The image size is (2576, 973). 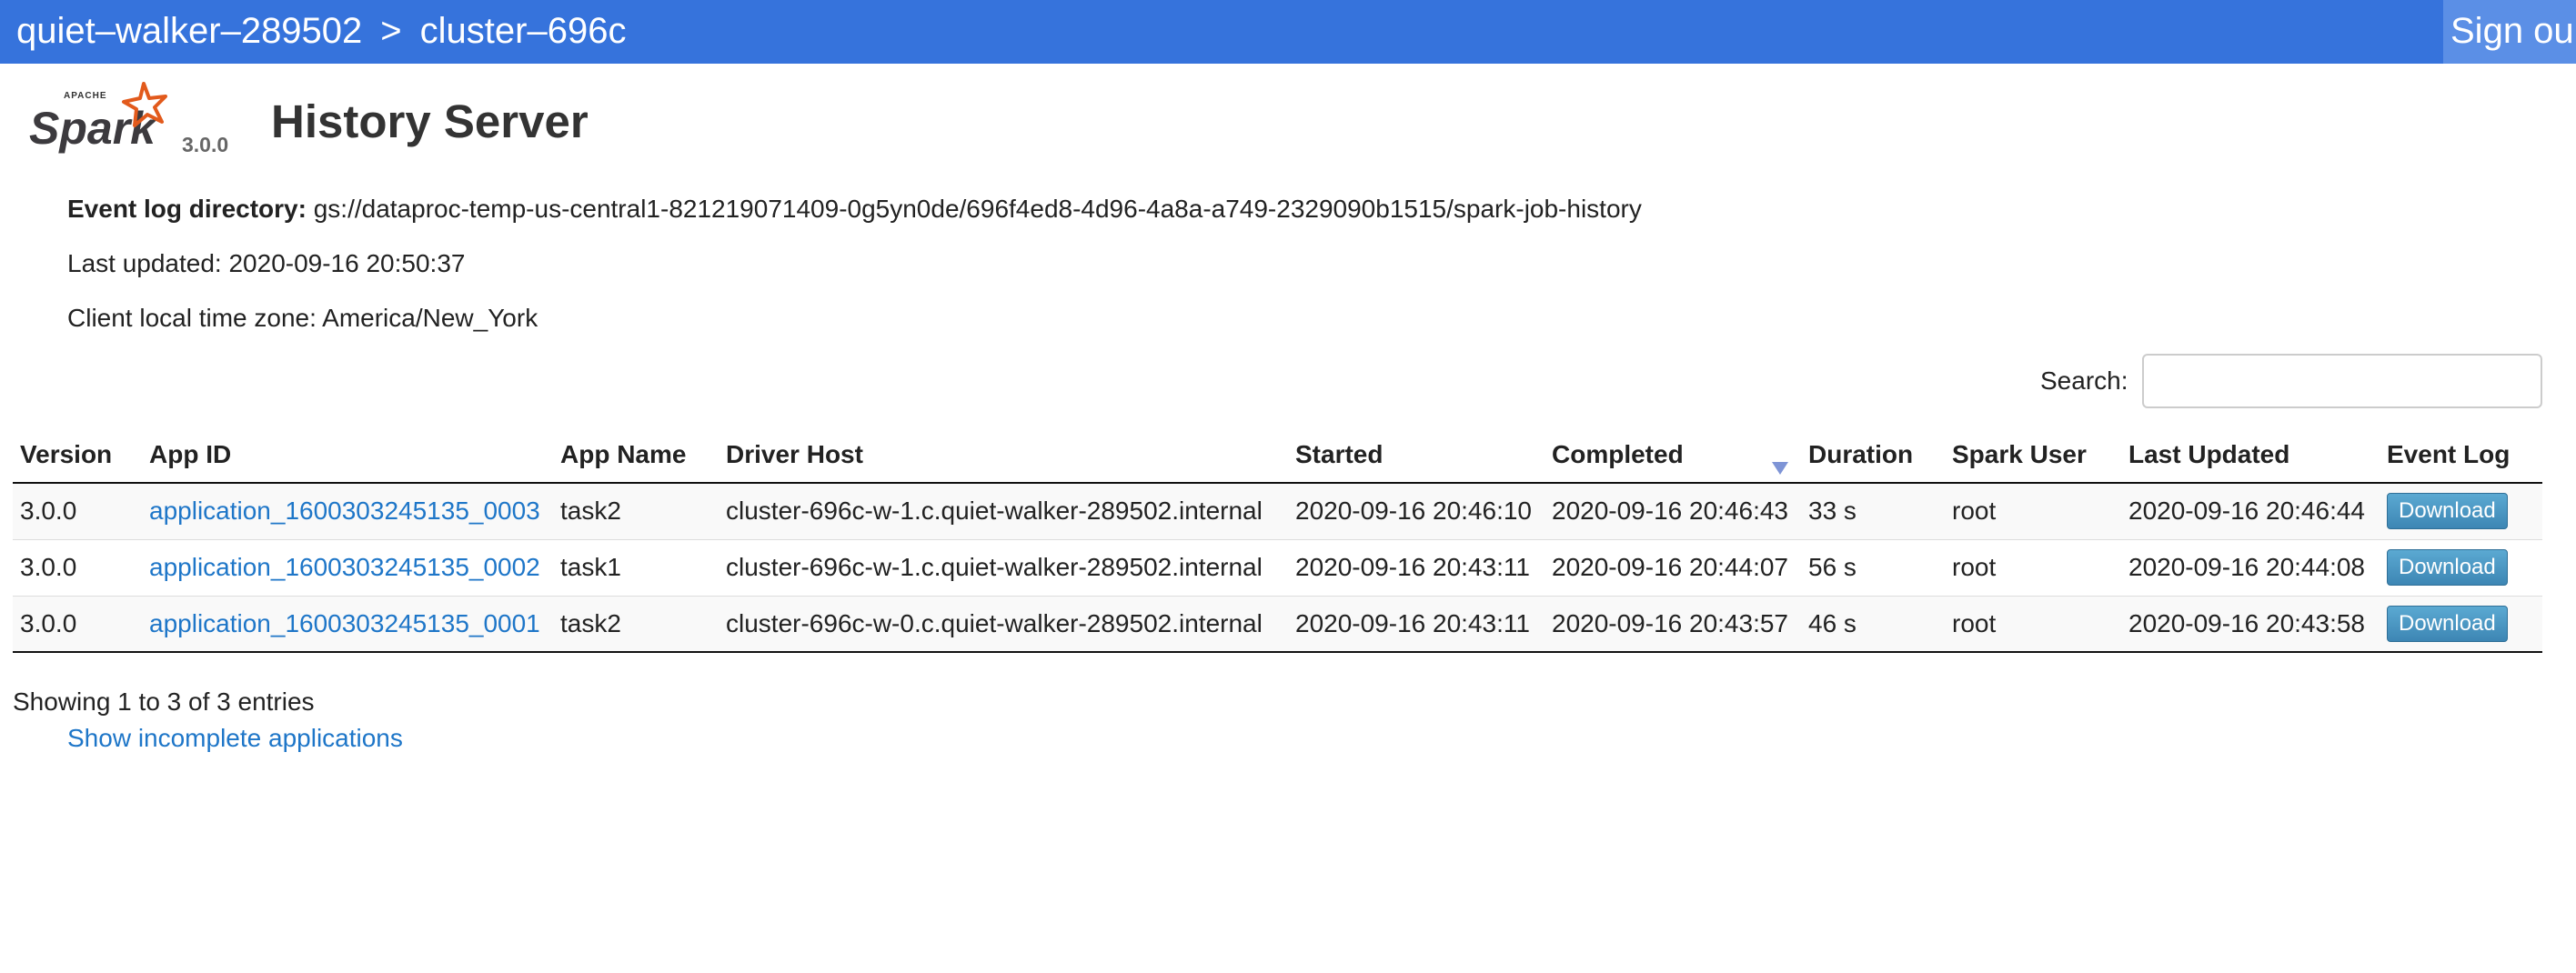 What do you see at coordinates (77, 455) in the screenshot?
I see `column-header-version: Version` at bounding box center [77, 455].